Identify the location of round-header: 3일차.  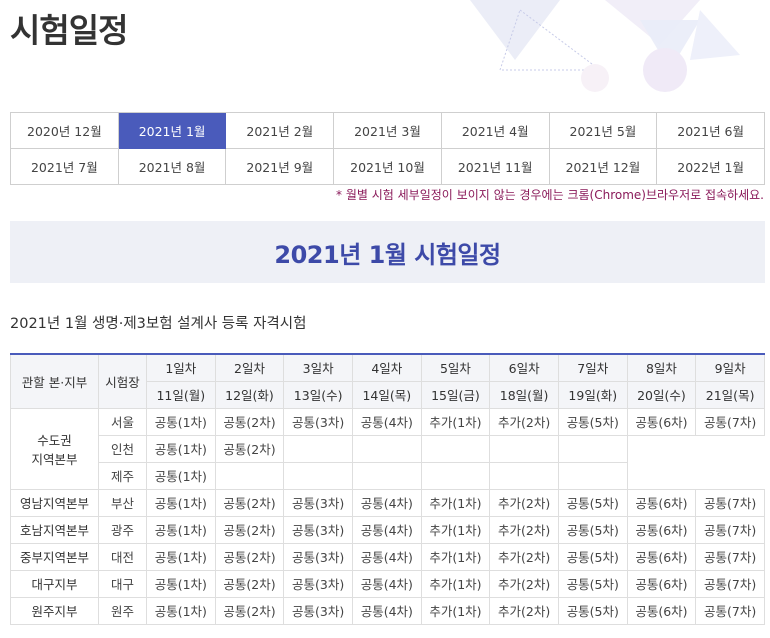
(318, 367).